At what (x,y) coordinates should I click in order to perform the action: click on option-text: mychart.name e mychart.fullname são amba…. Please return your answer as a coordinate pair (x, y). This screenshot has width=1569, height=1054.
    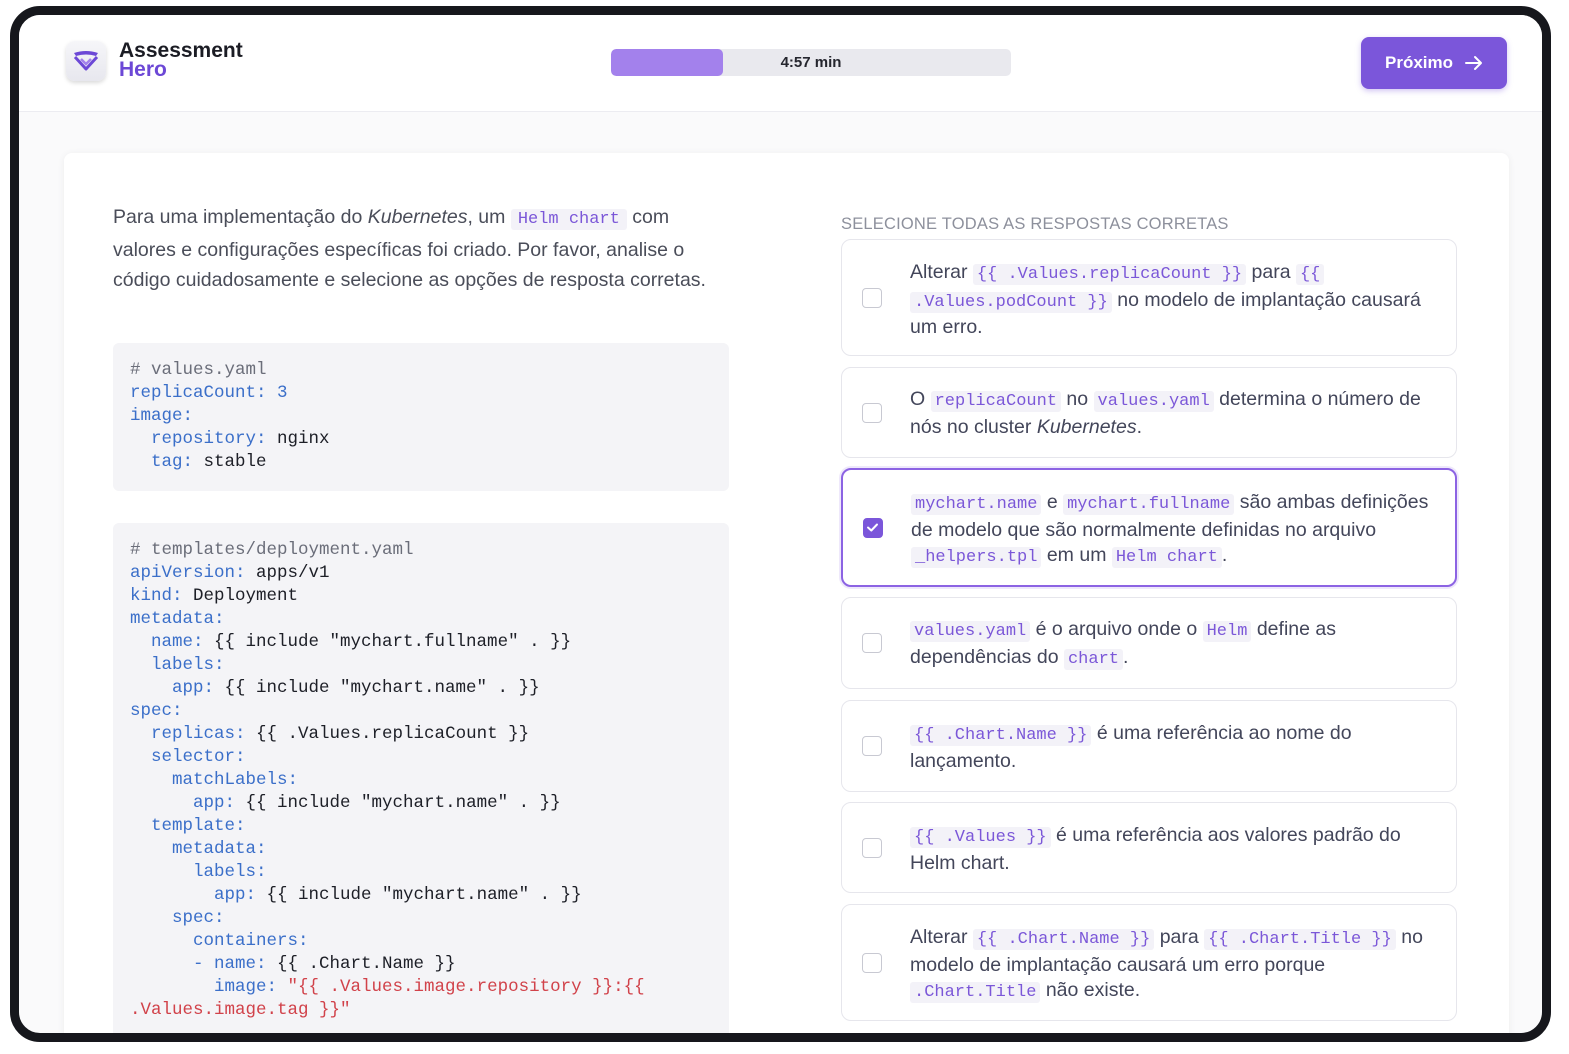
    Looking at the image, I should click on (1174, 530).